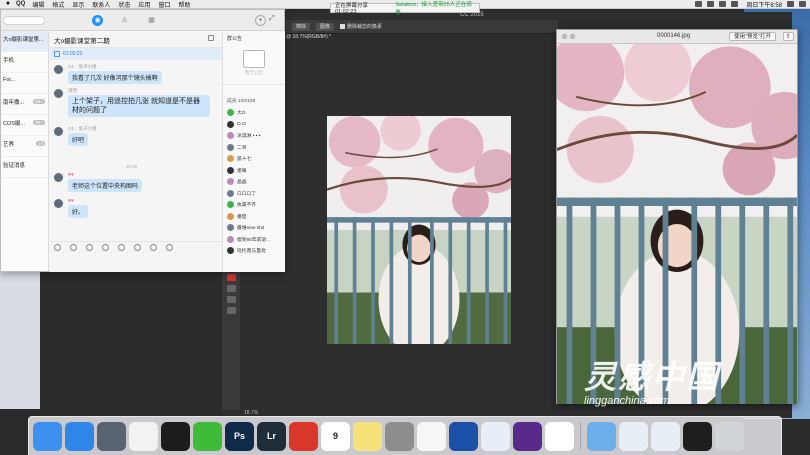  I want to click on document-tab: @ 18.7%(RGB/8#) *, so click(308, 37).